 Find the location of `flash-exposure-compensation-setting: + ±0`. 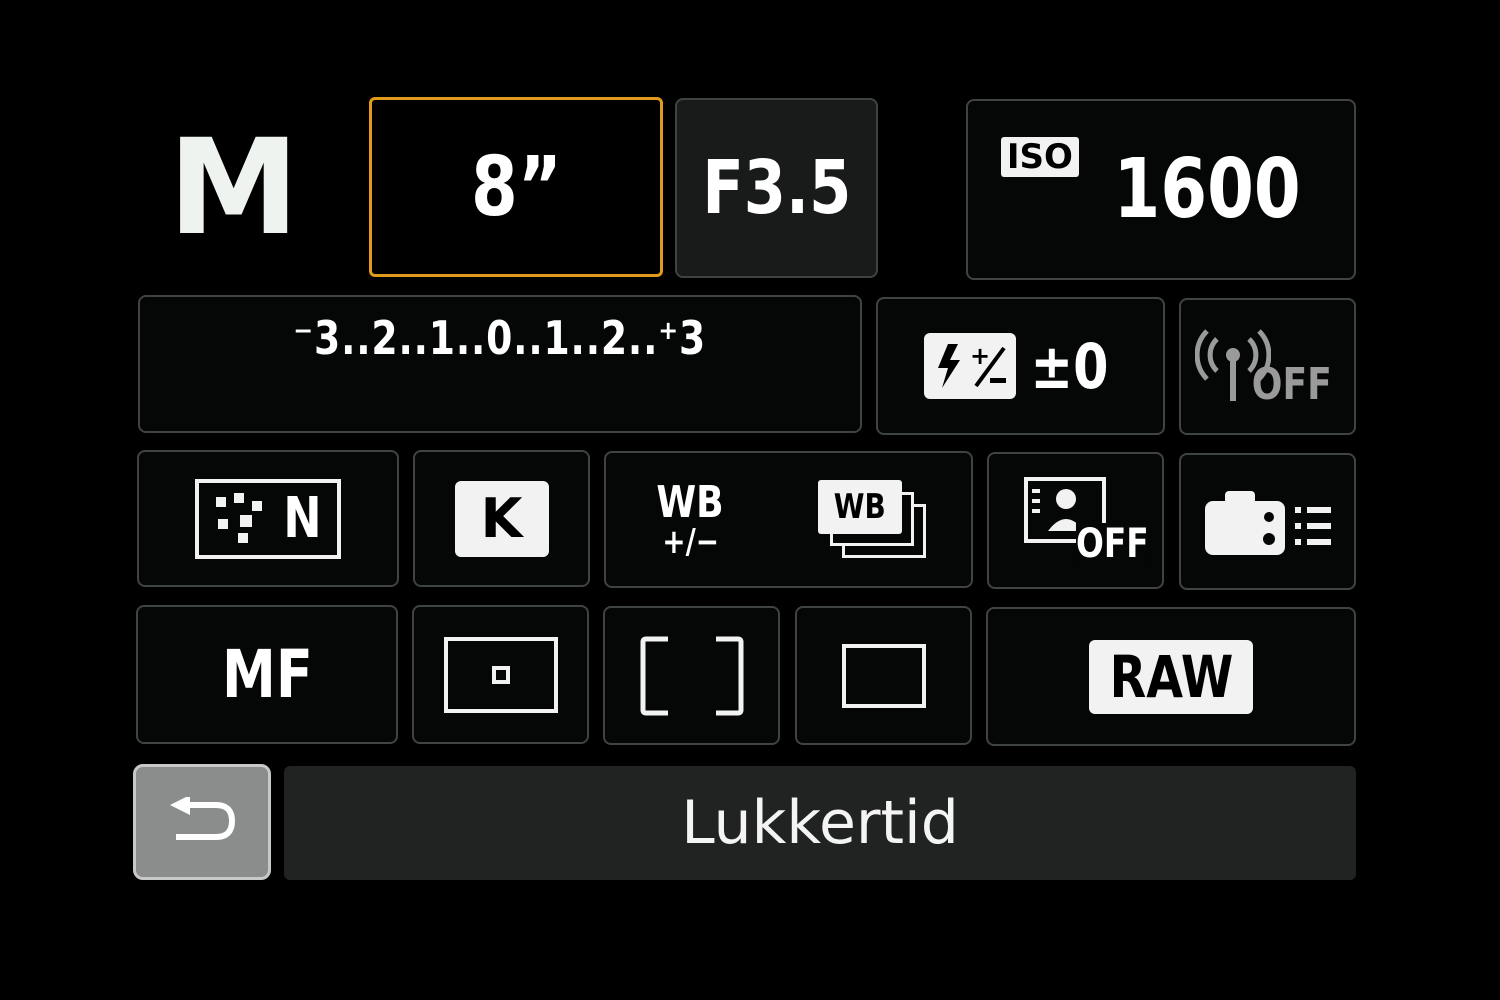

flash-exposure-compensation-setting: + ±0 is located at coordinates (1020, 366).